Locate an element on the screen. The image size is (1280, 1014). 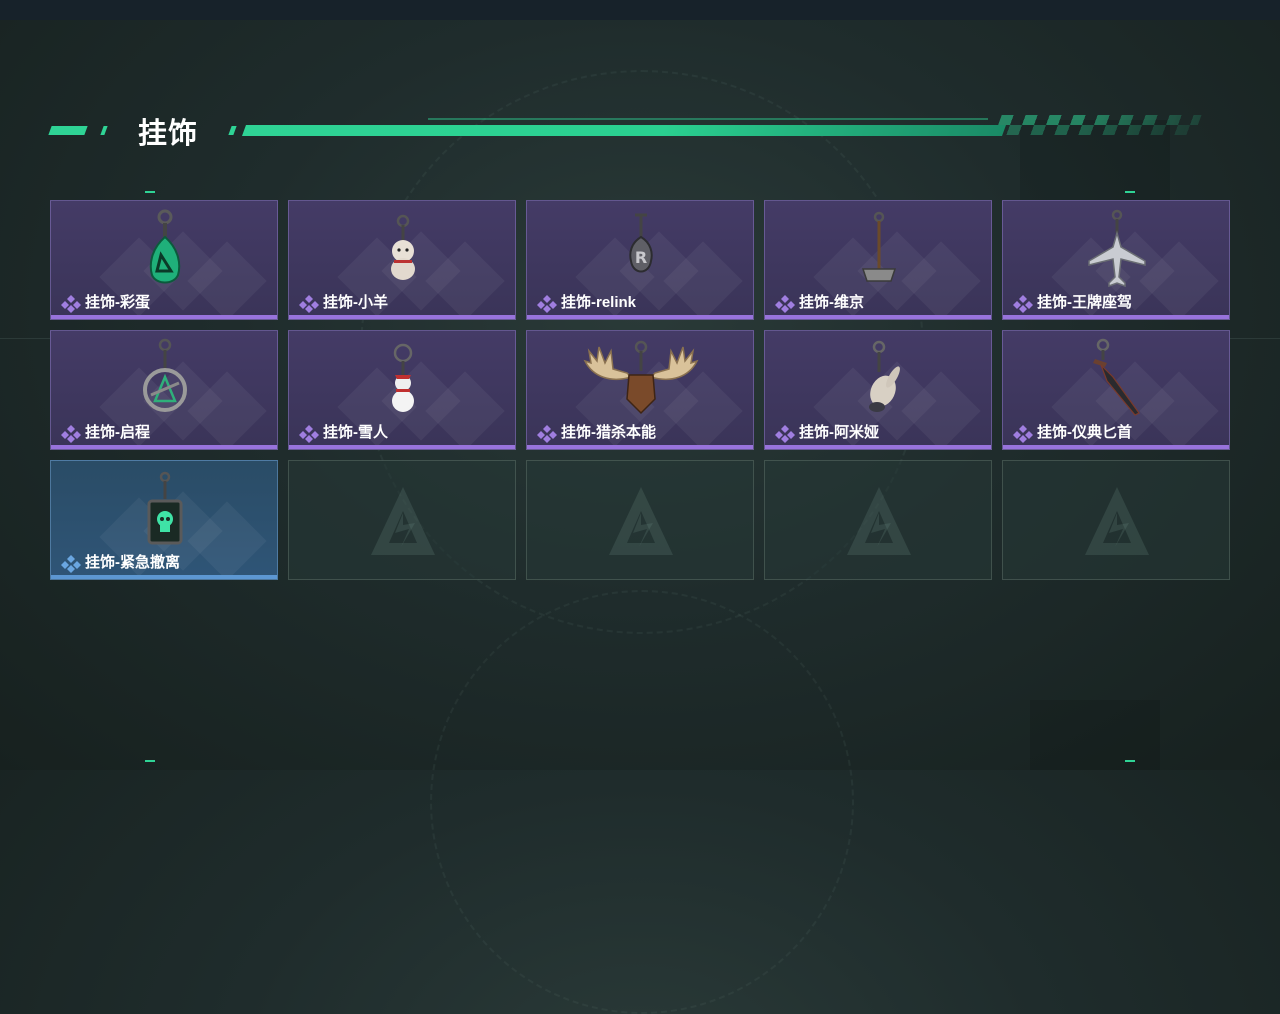
charm-card: 挂饰-阿米娅 is located at coordinates (878, 390).